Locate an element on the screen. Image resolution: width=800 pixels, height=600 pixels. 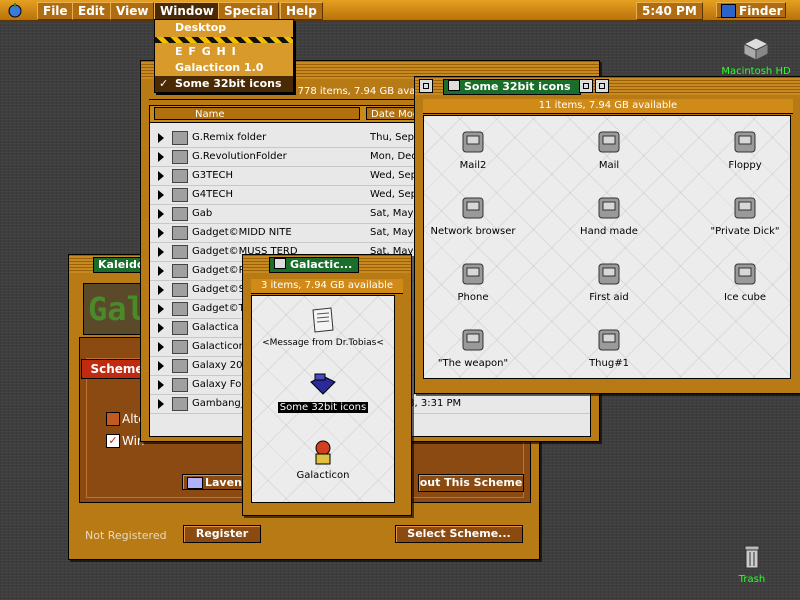
some-32bit-label: Some 32bit icons is located at coordinates (323, 407).